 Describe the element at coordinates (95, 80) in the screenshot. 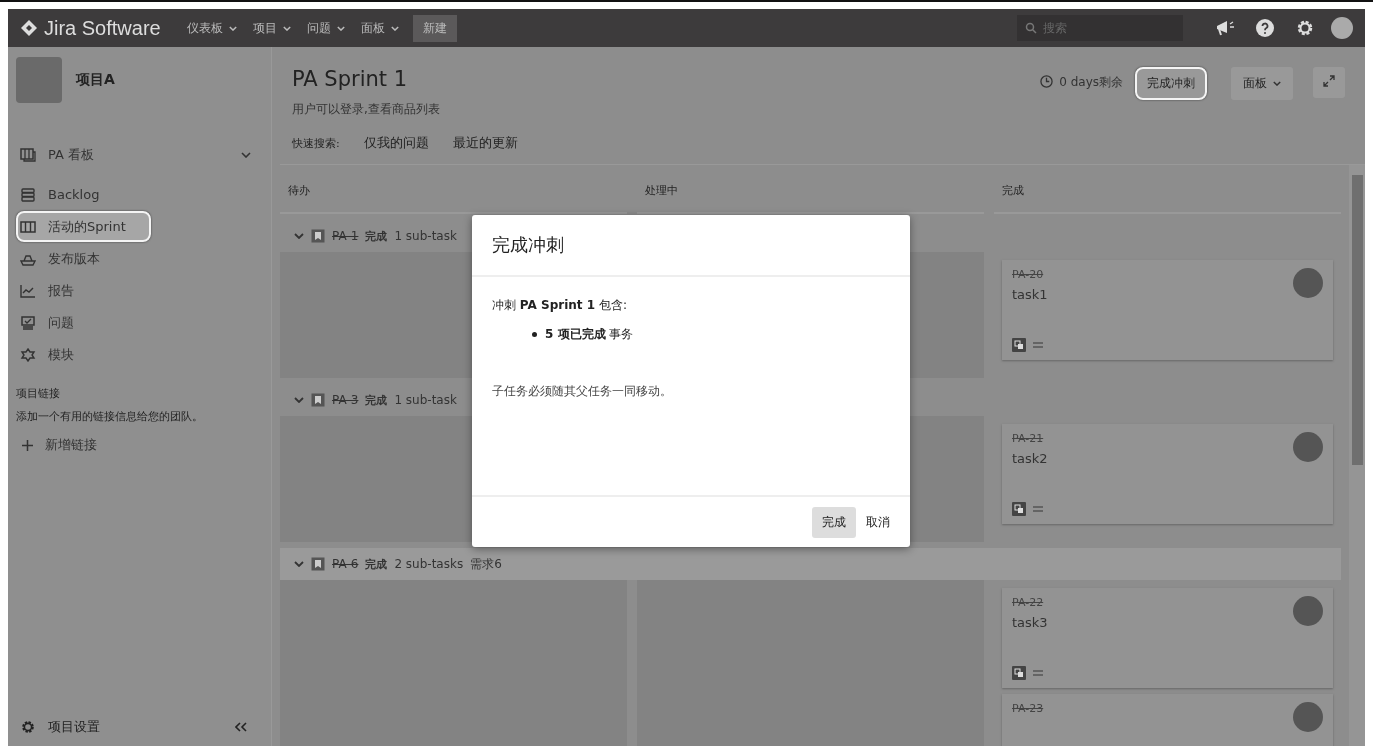

I see `project-name: 项目A` at that location.